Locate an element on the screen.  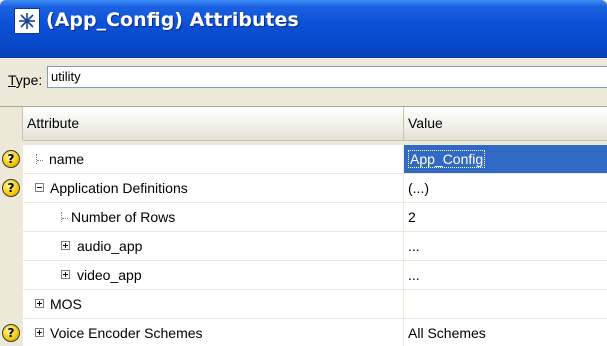
attribute-cell: name is located at coordinates (213, 159).